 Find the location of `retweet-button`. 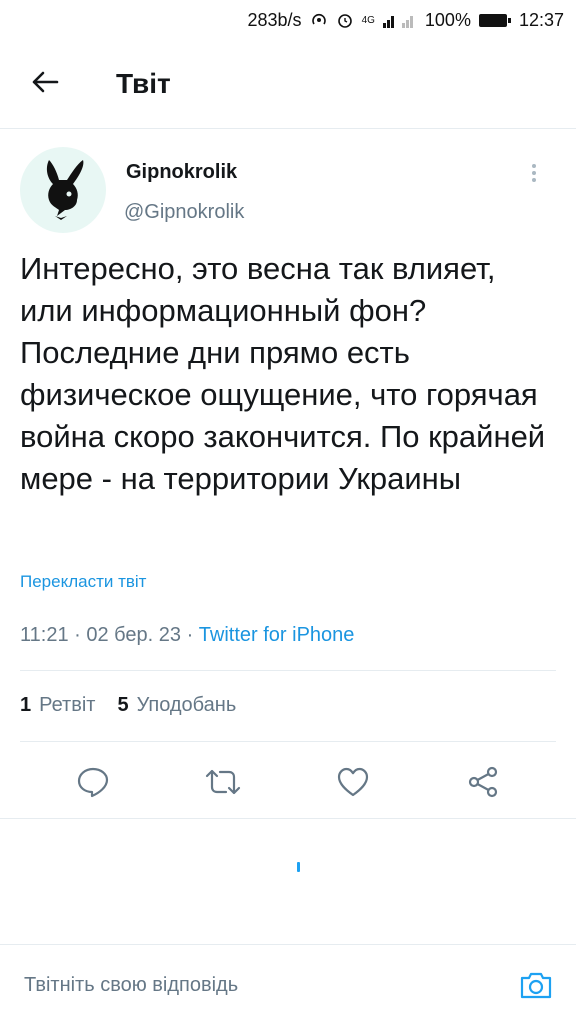

retweet-button is located at coordinates (223, 782).